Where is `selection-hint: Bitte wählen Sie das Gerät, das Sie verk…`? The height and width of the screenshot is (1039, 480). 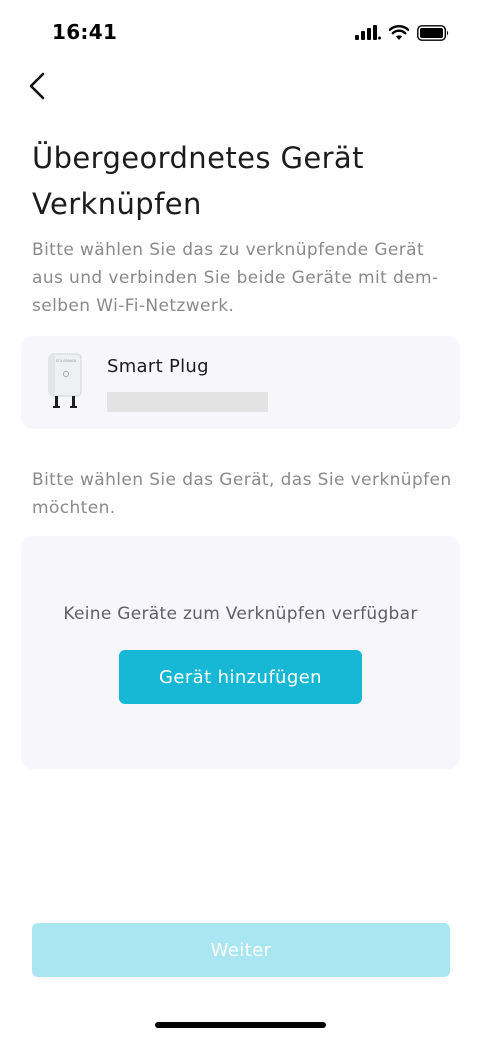
selection-hint: Bitte wählen Sie das Gerät, das Sie verk… is located at coordinates (242, 494).